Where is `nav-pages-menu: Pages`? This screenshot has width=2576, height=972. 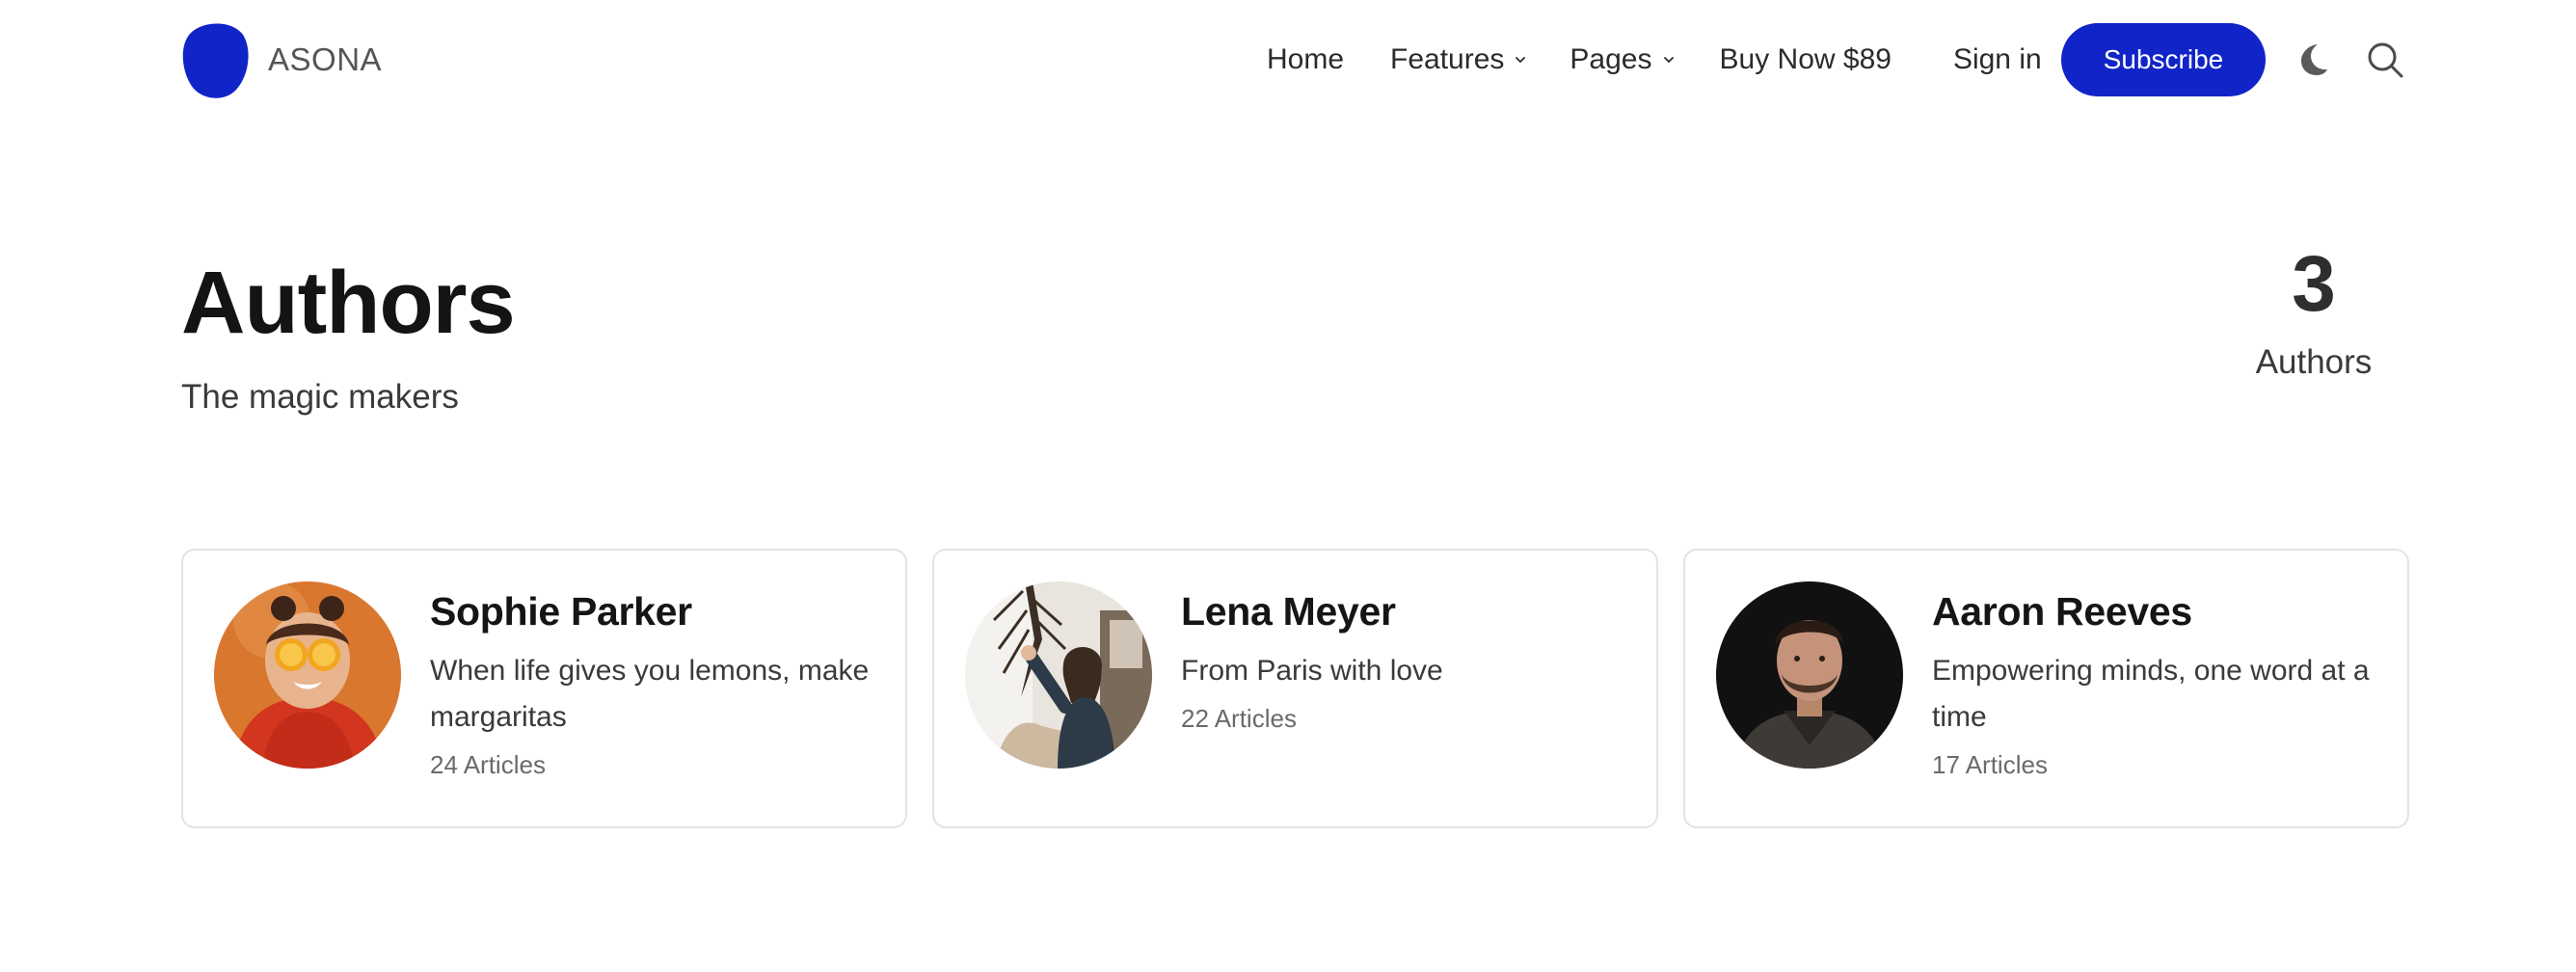 nav-pages-menu: Pages is located at coordinates (1623, 59).